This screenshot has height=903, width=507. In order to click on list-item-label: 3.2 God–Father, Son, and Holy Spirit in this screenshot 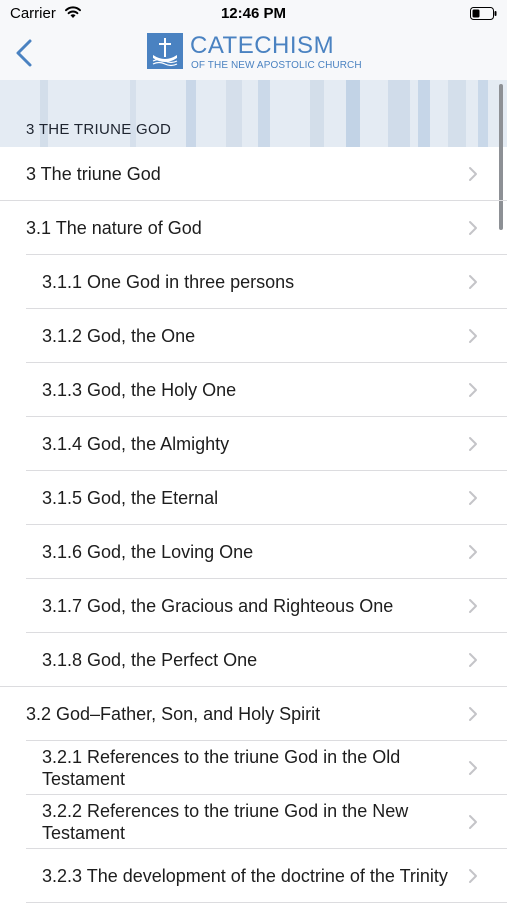, I will do `click(173, 713)`.